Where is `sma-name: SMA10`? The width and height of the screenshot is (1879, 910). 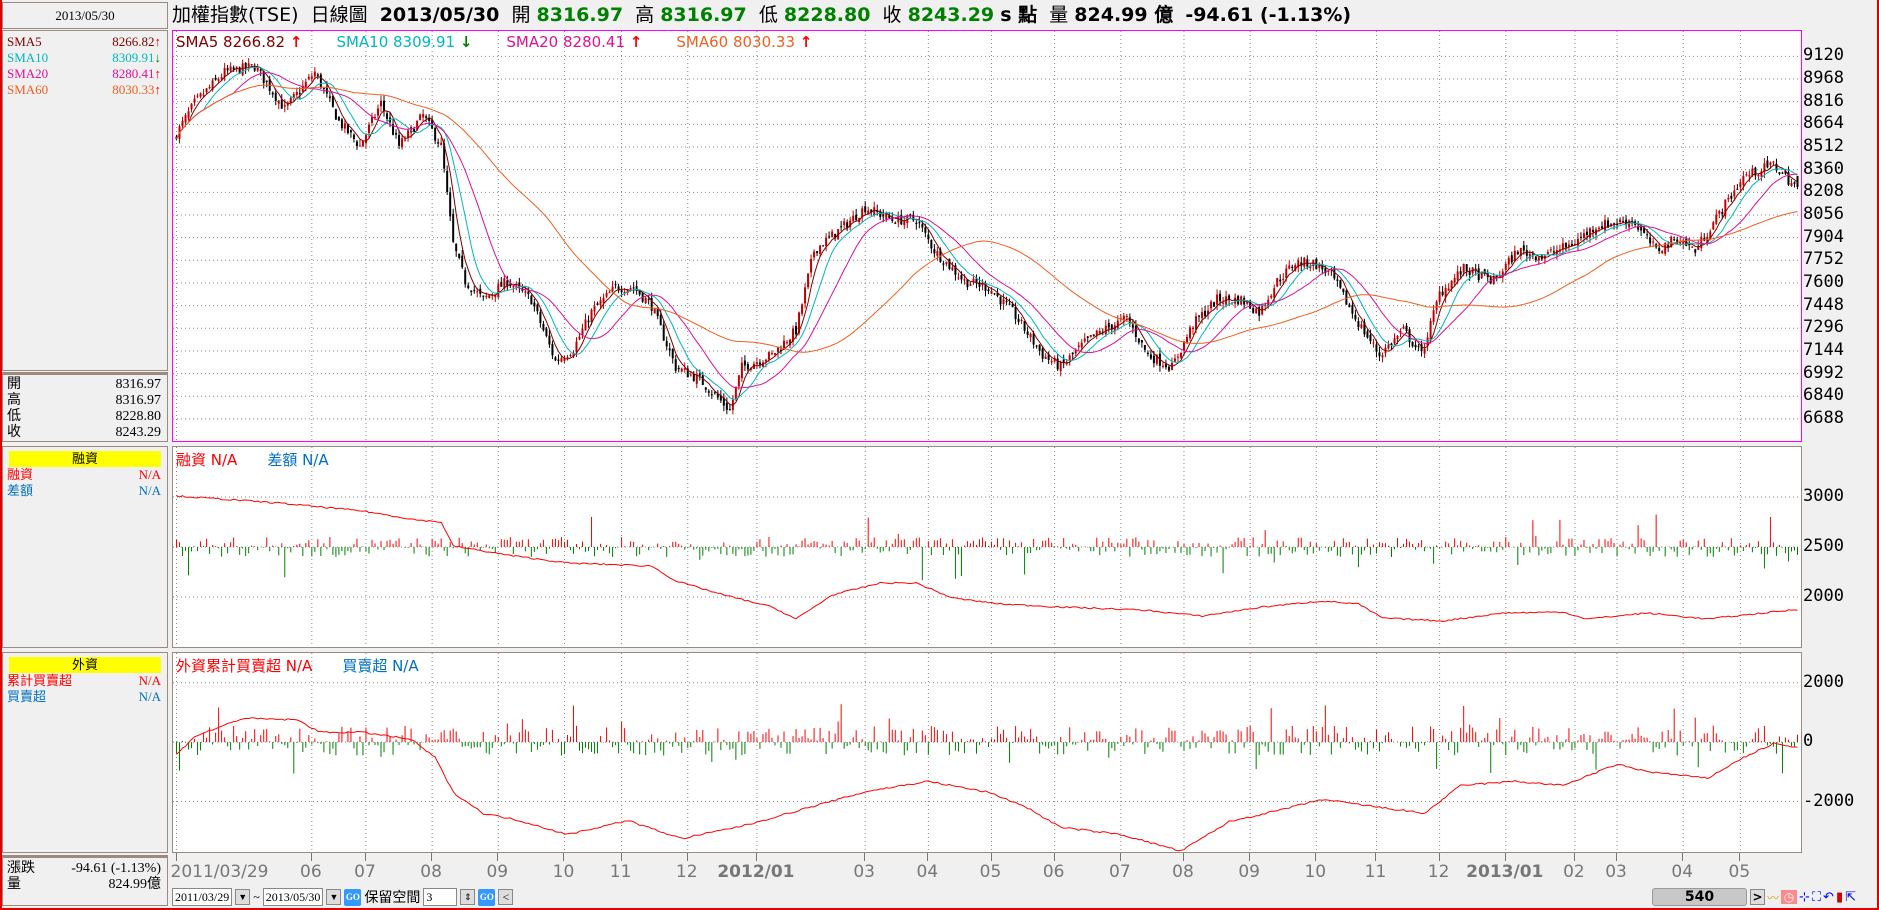 sma-name: SMA10 is located at coordinates (28, 57).